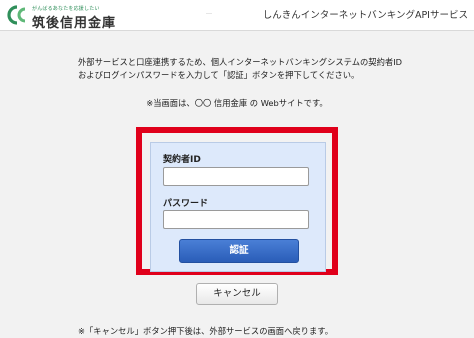 The height and width of the screenshot is (338, 474). What do you see at coordinates (186, 204) in the screenshot?
I see `password-label: パスワード` at bounding box center [186, 204].